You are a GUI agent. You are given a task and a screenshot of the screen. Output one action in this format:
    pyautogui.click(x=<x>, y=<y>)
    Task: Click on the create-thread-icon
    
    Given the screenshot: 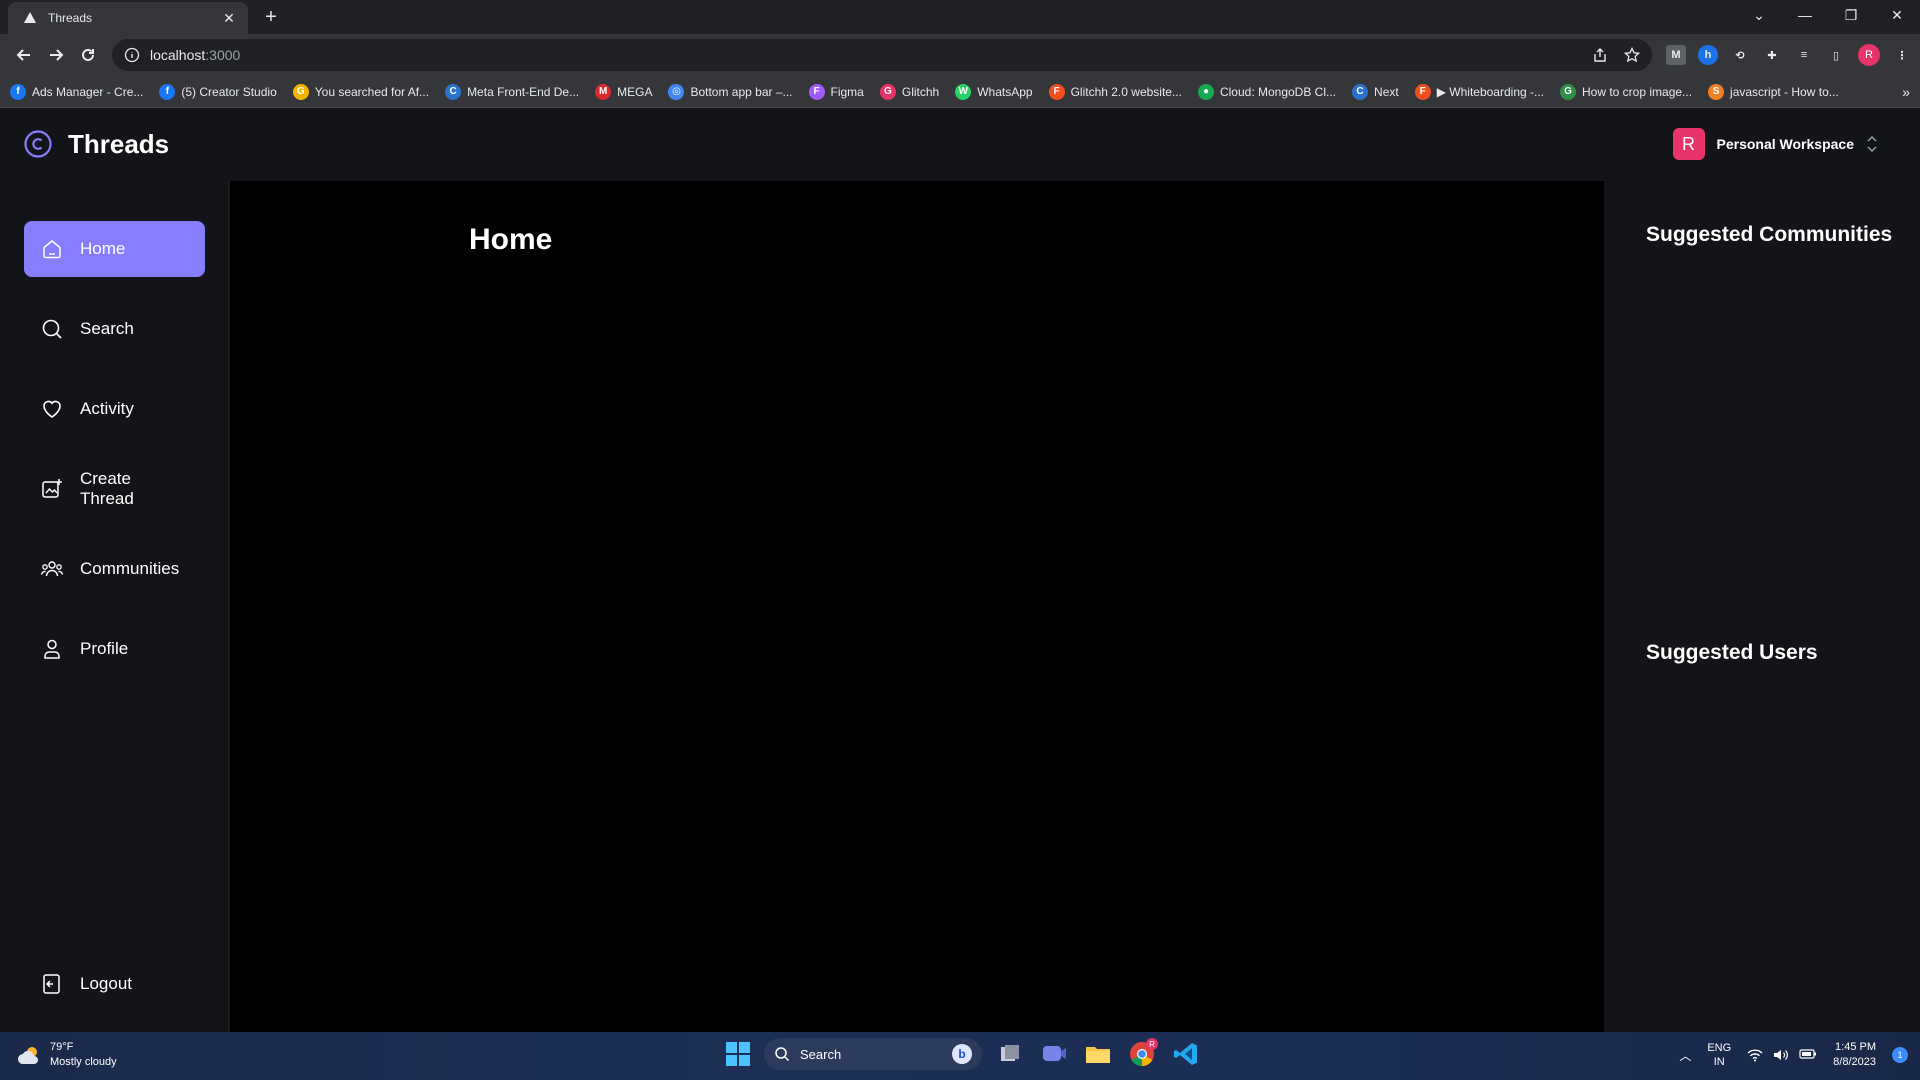 What is the action you would take?
    pyautogui.click(x=52, y=488)
    